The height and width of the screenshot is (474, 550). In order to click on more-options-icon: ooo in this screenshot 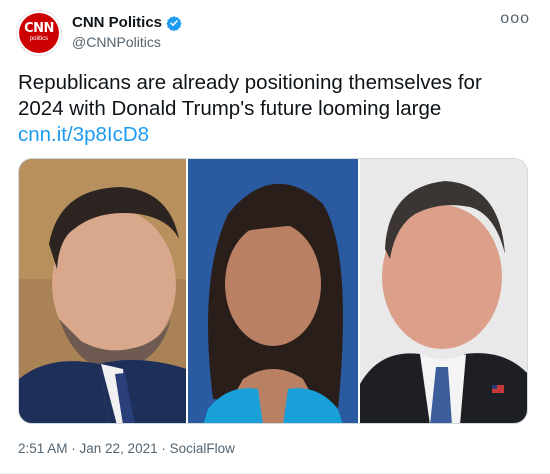, I will do `click(515, 19)`.